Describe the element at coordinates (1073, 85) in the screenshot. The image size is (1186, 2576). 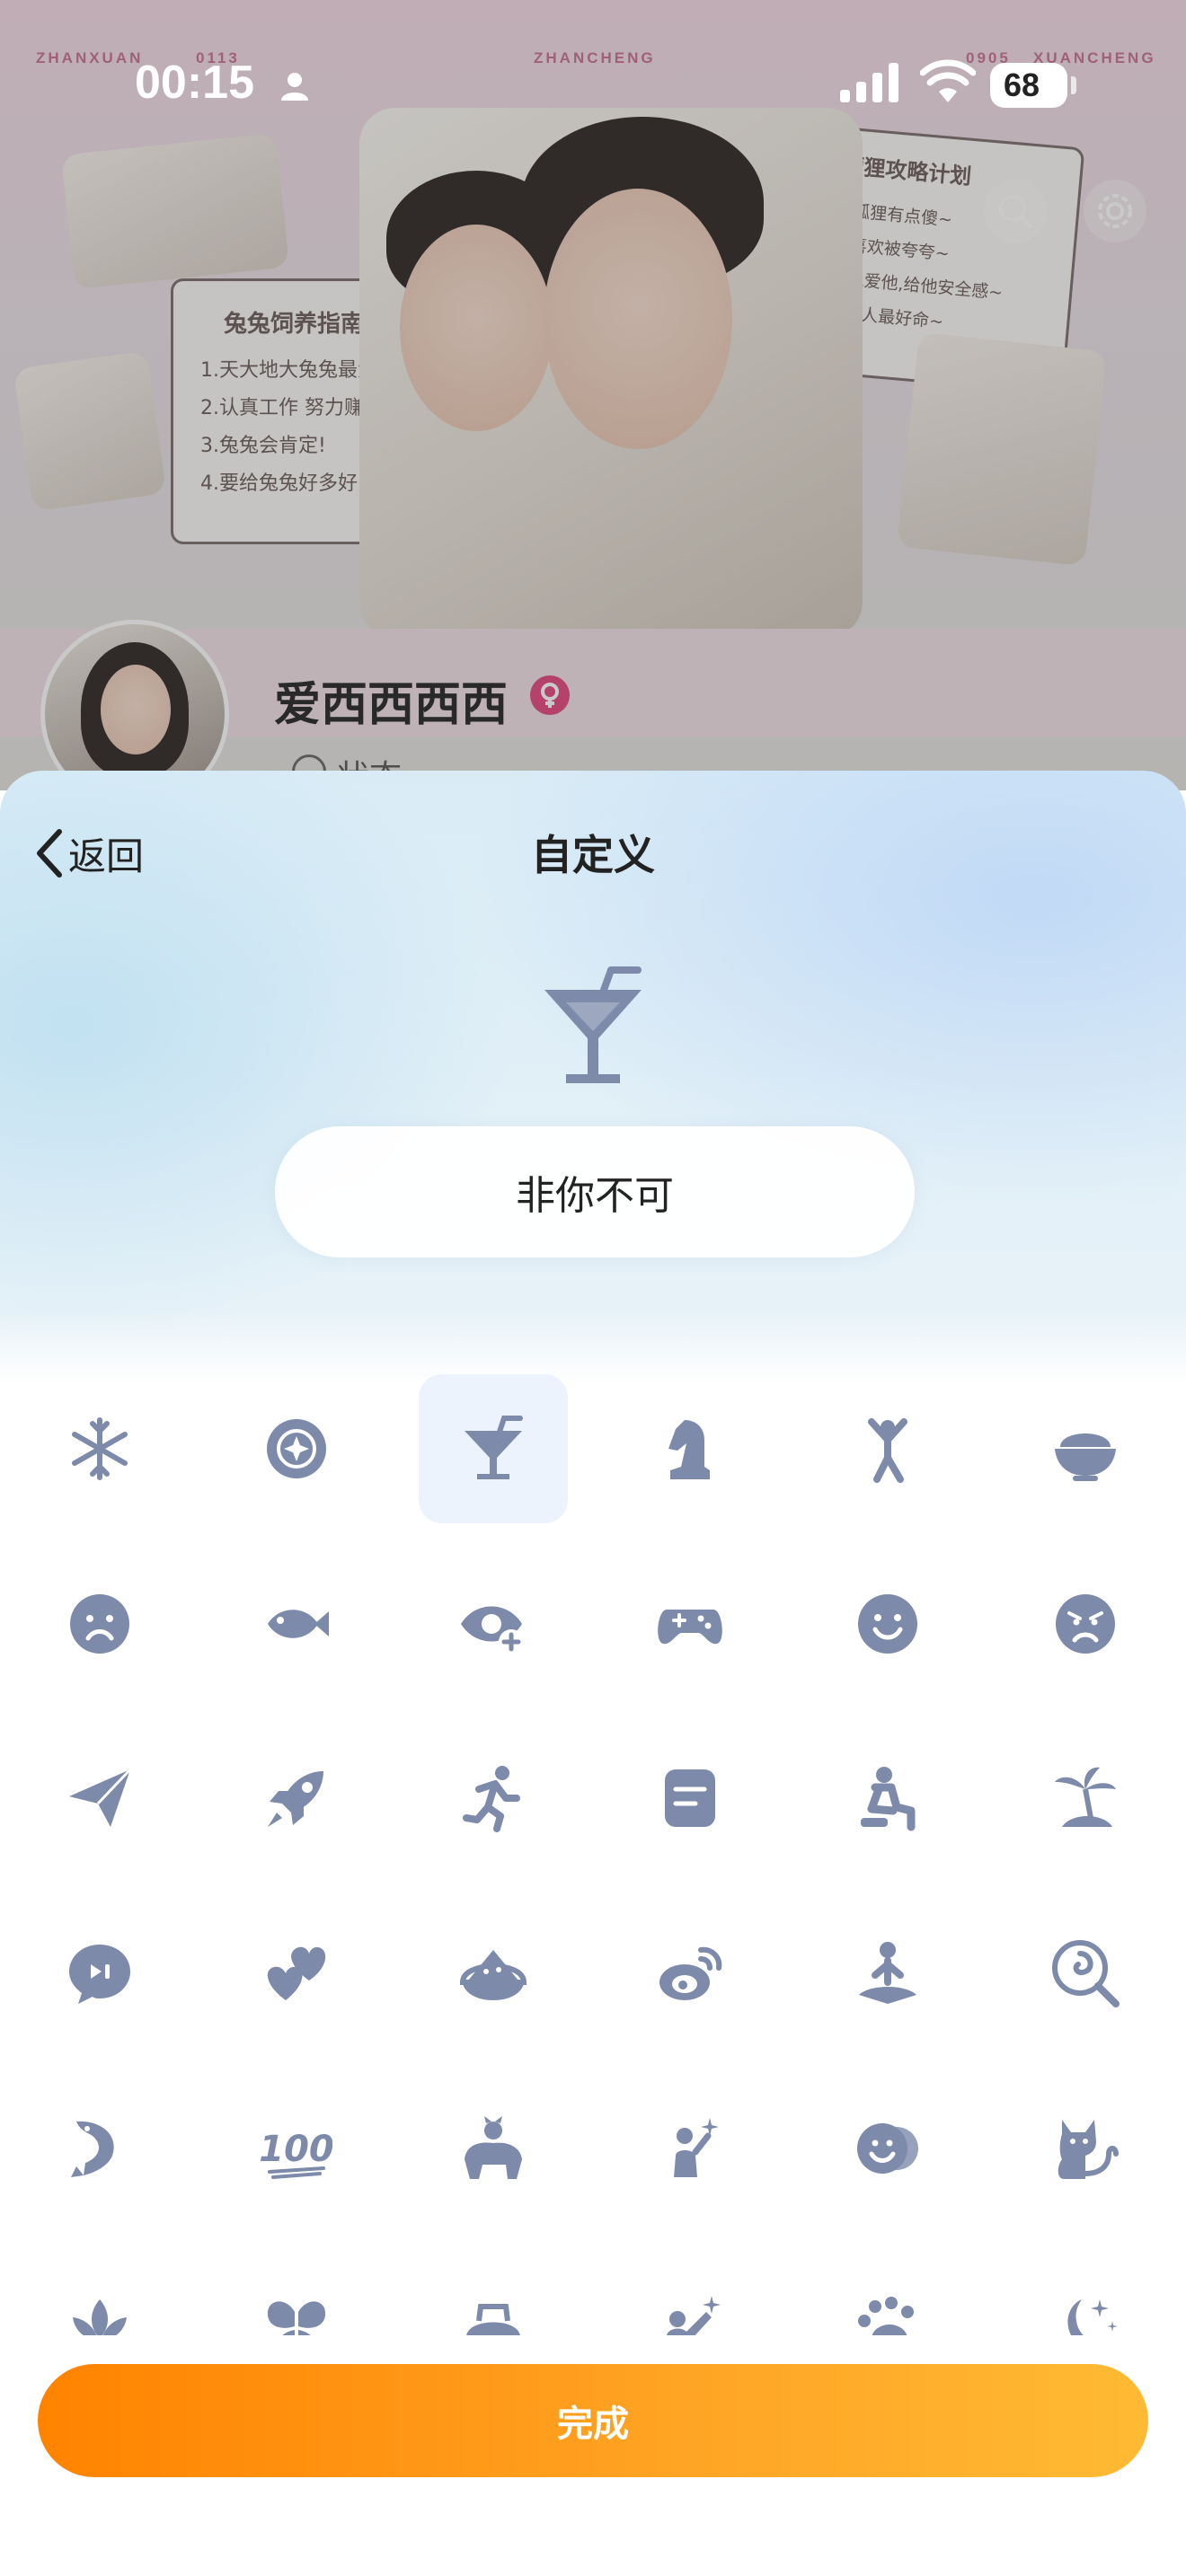
I see `battery-tip` at that location.